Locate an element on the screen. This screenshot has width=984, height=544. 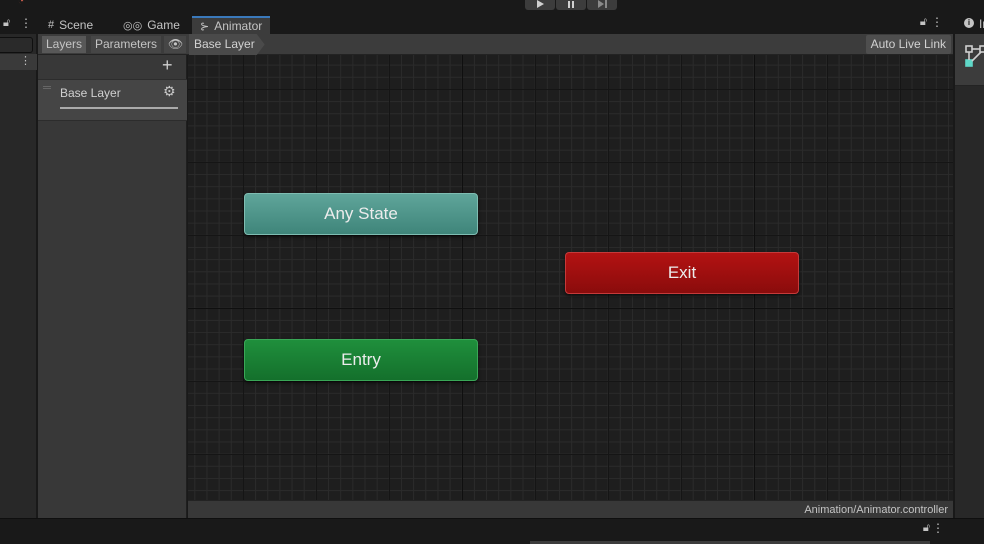
pause-icon is located at coordinates (571, 4).